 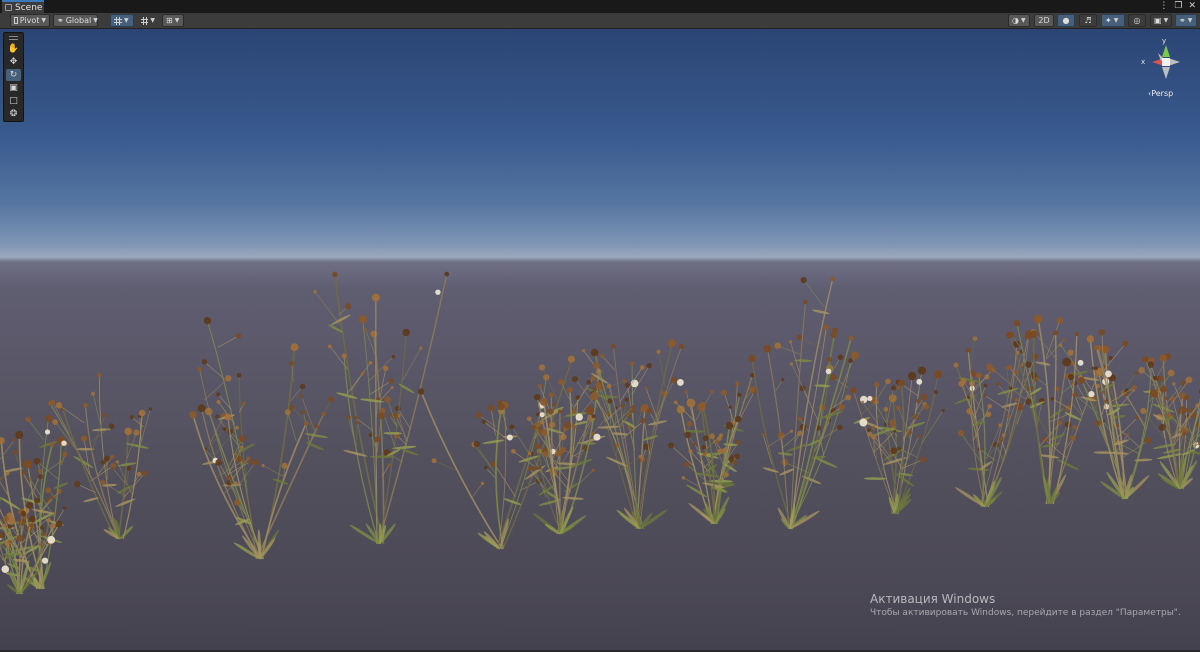 I want to click on gizmo-globe-icon: ⚭, so click(x=1182, y=20).